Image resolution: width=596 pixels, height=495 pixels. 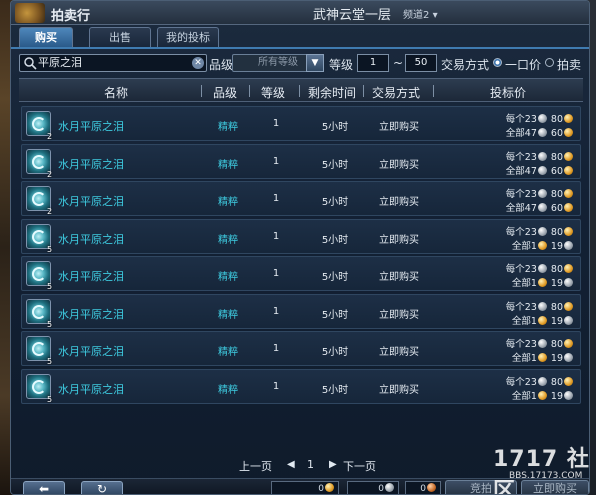 I want to click on grade-label: 品级, so click(x=221, y=65).